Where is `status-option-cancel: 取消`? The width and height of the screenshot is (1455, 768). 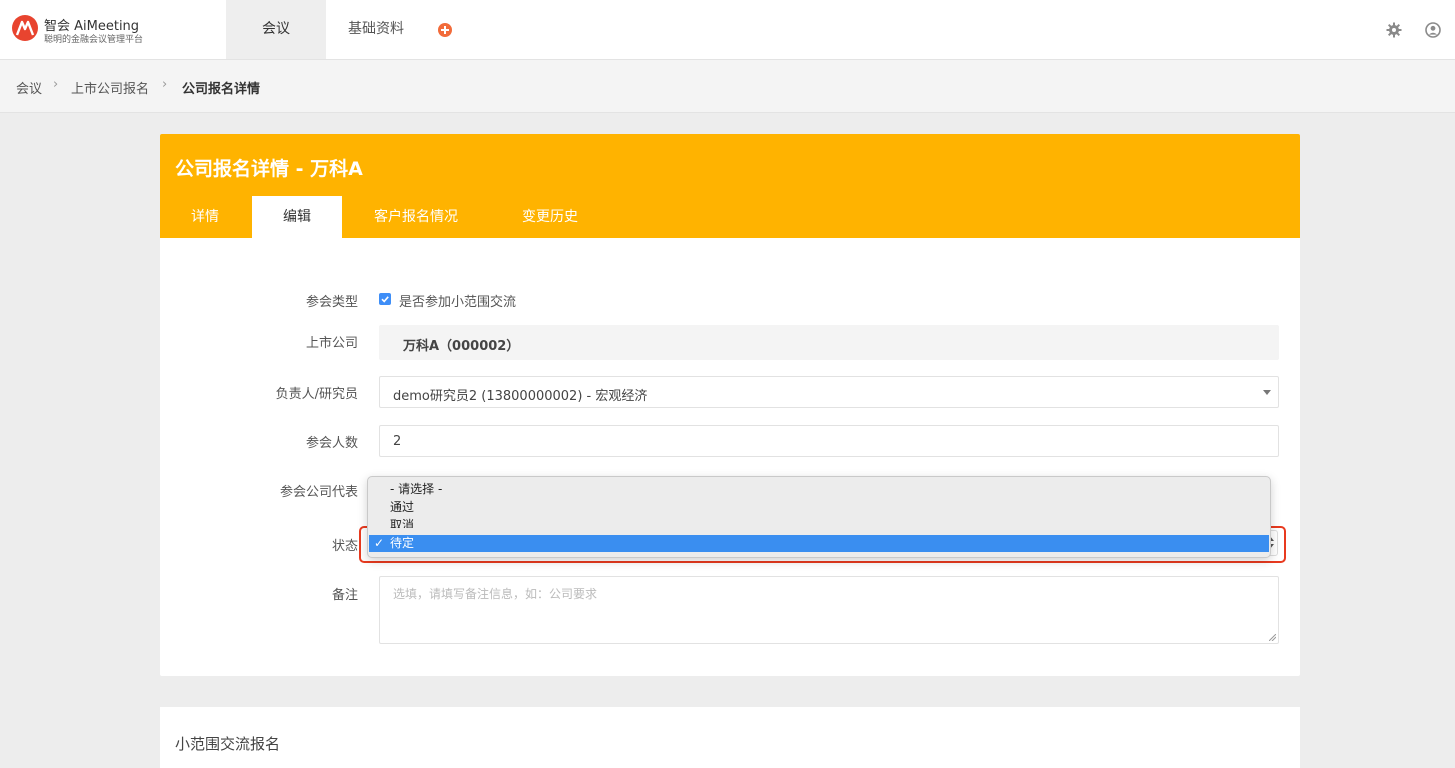
status-option-cancel: 取消 is located at coordinates (819, 522).